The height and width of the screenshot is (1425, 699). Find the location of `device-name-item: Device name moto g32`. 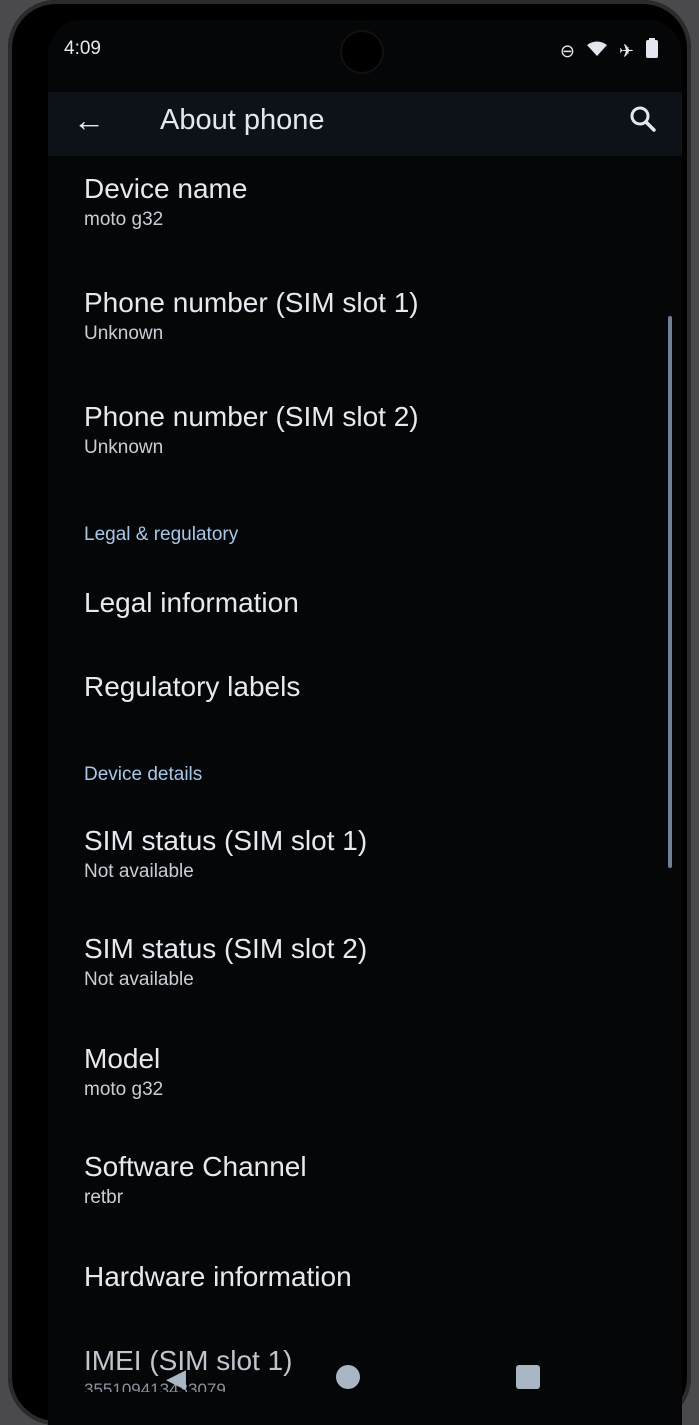

device-name-item: Device name moto g32 is located at coordinates (165, 202).